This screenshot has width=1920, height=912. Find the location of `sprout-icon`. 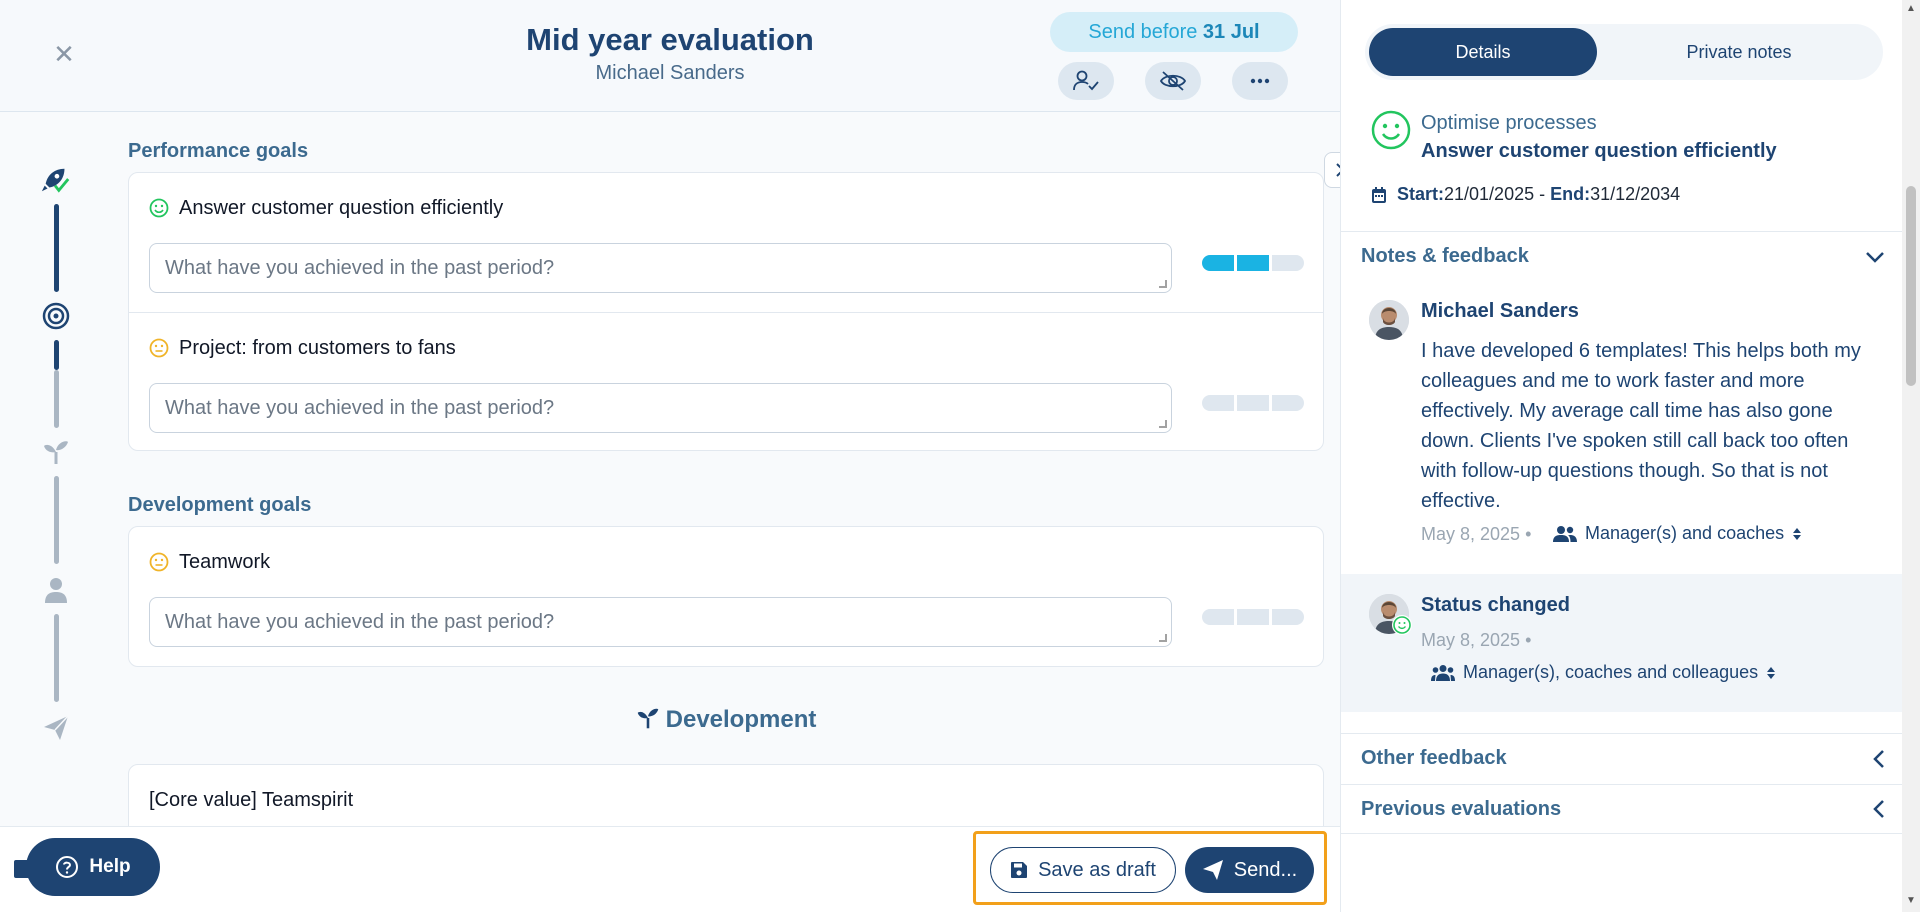

sprout-icon is located at coordinates (647, 718).